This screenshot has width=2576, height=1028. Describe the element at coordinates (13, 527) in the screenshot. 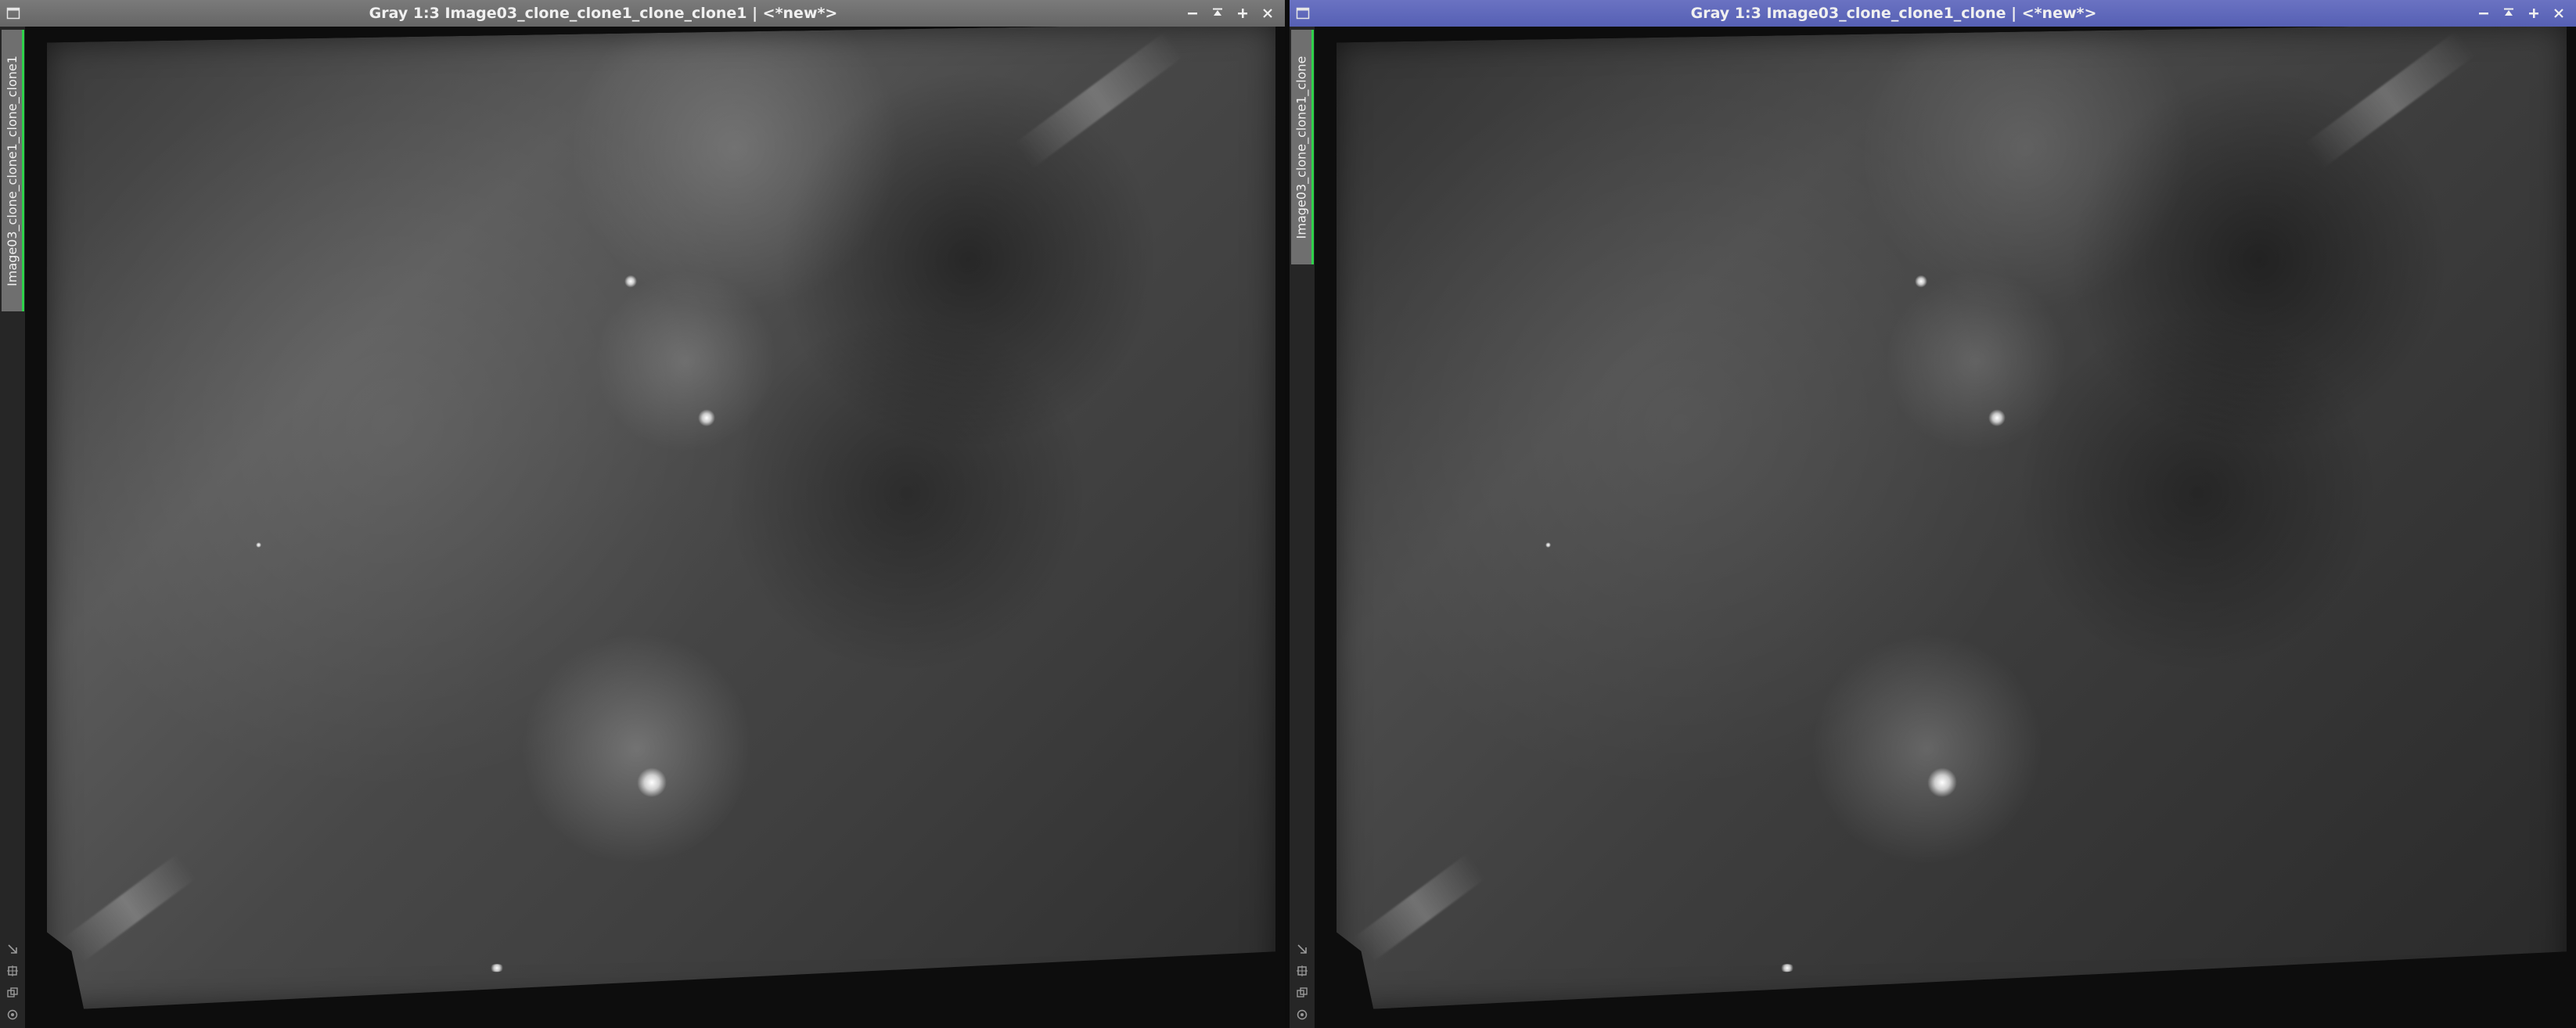

I see `side-strip: Image03_clone_clone1_clone_clone1` at that location.